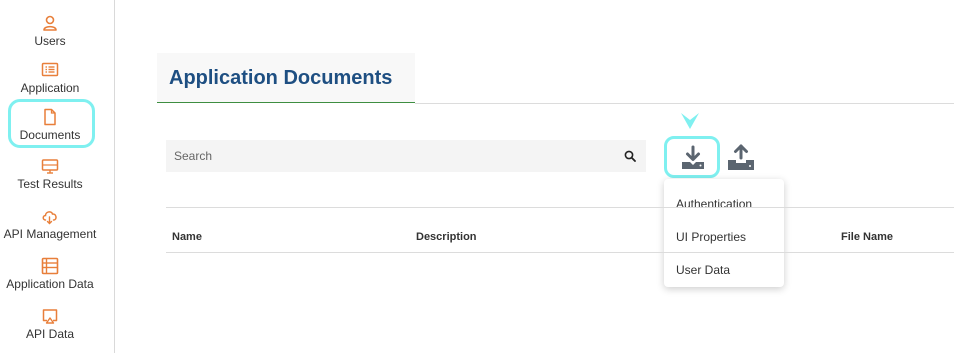  Describe the element at coordinates (50, 70) in the screenshot. I see `list-icon` at that location.